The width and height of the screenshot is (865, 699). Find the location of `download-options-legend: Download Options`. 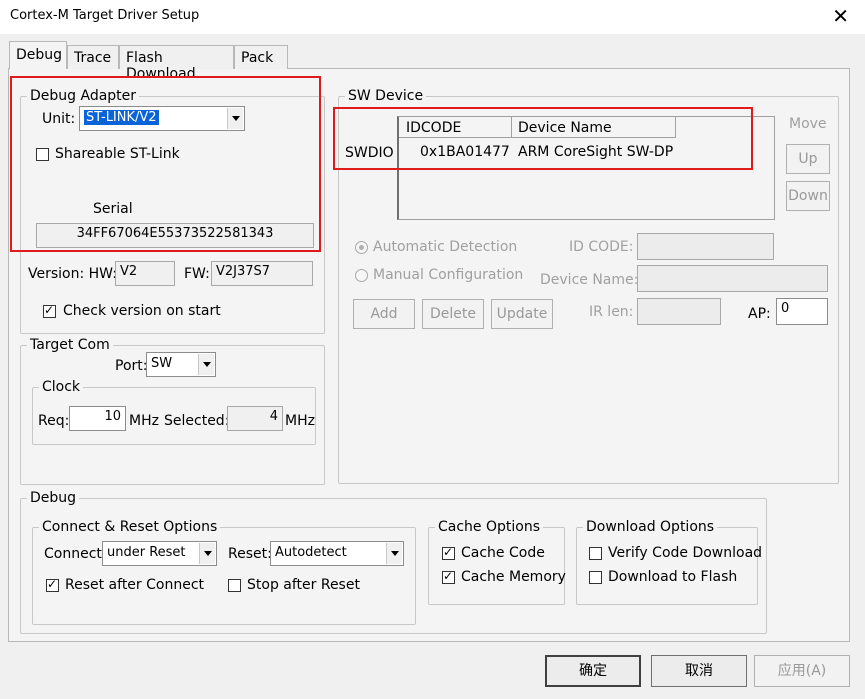

download-options-legend: Download Options is located at coordinates (650, 527).